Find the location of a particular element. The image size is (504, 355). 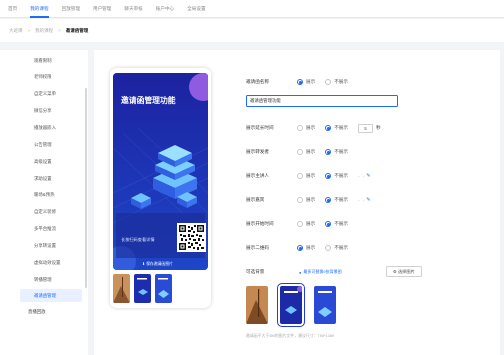

sidebar-item: 自定义菜单 is located at coordinates (51, 93).